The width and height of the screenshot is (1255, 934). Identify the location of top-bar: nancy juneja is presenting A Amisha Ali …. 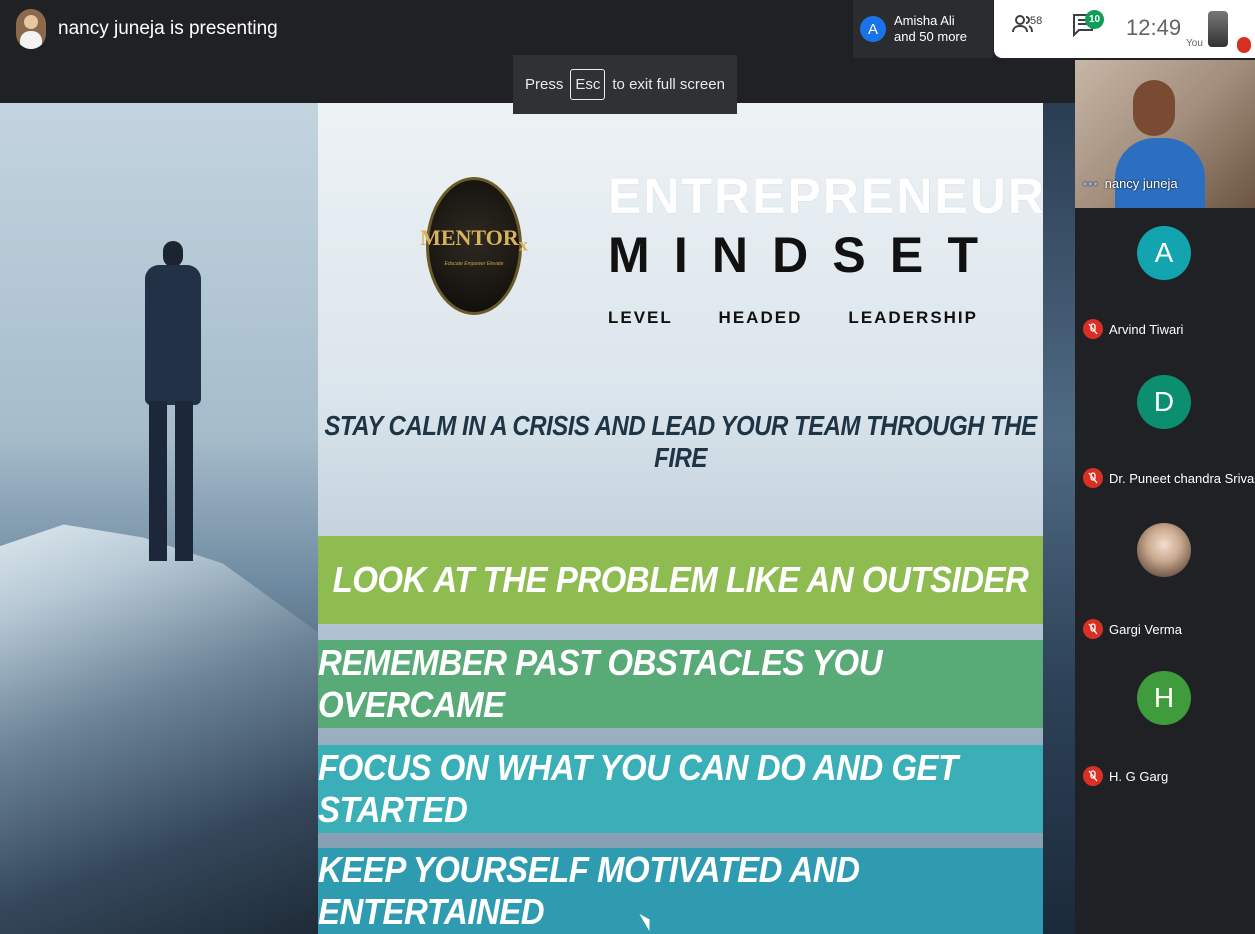
(627, 30).